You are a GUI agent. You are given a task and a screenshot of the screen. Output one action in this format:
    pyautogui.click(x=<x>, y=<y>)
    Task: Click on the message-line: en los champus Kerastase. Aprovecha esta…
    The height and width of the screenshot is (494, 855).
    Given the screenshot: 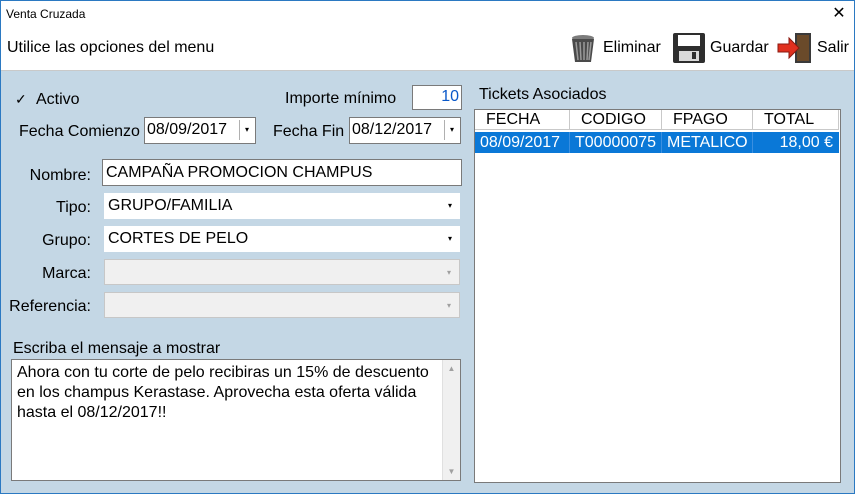 What is the action you would take?
    pyautogui.click(x=217, y=392)
    